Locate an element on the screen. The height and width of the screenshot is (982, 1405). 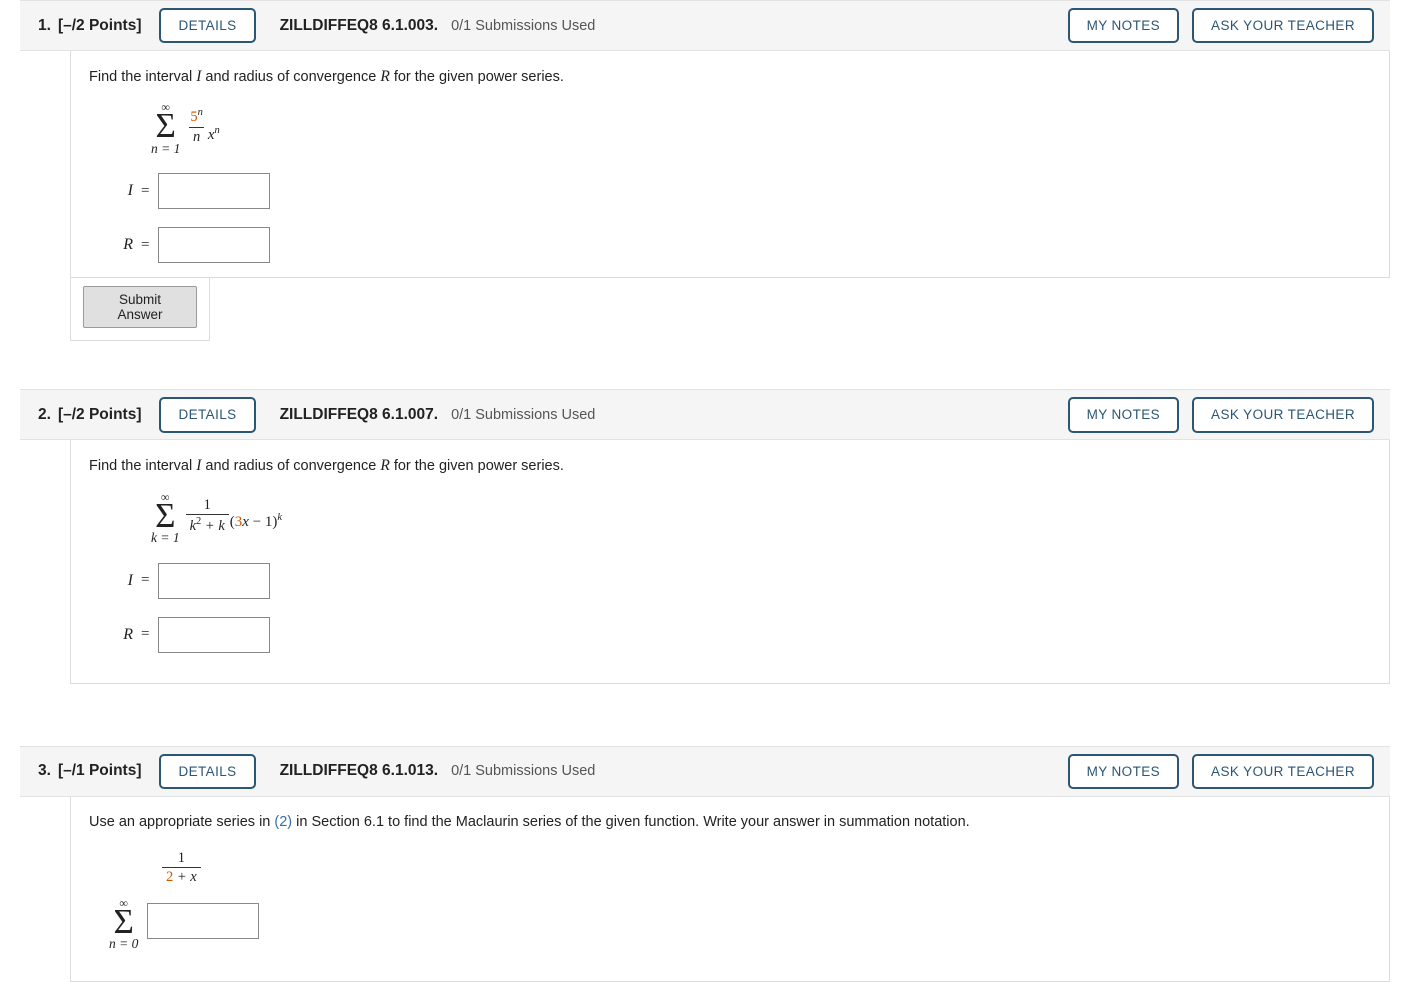
fraction: 5n n is located at coordinates (196, 126).